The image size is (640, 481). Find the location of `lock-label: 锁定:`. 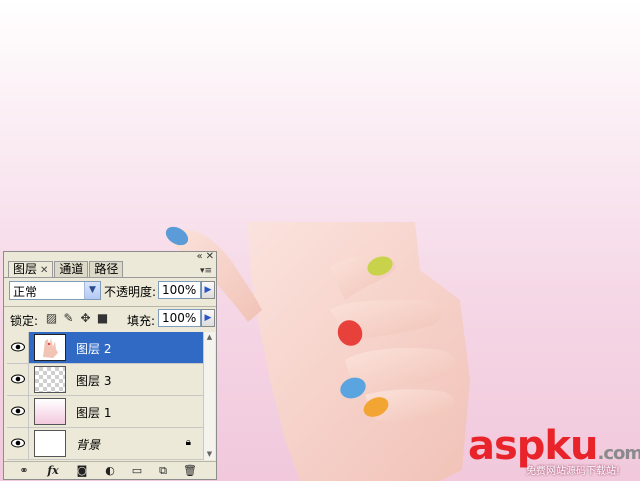

lock-label: 锁定: is located at coordinates (24, 321).